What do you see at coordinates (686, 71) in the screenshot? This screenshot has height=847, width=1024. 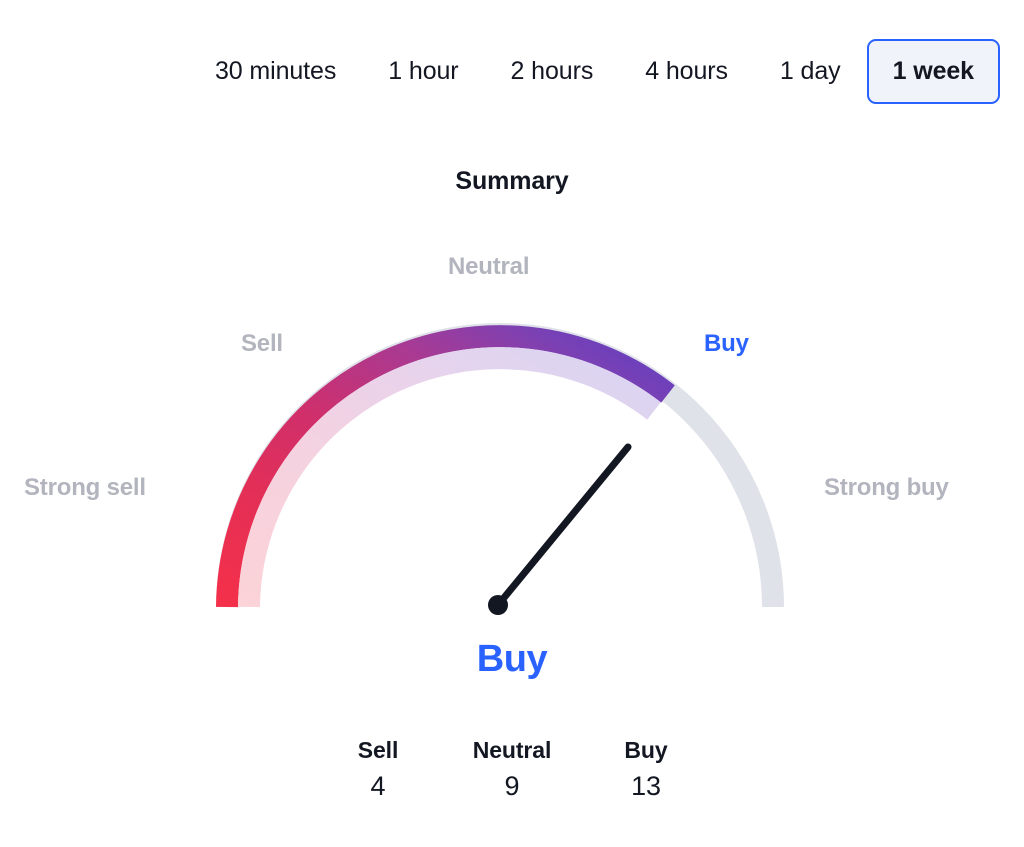 I see `tab-4-hours: 4 hours` at bounding box center [686, 71].